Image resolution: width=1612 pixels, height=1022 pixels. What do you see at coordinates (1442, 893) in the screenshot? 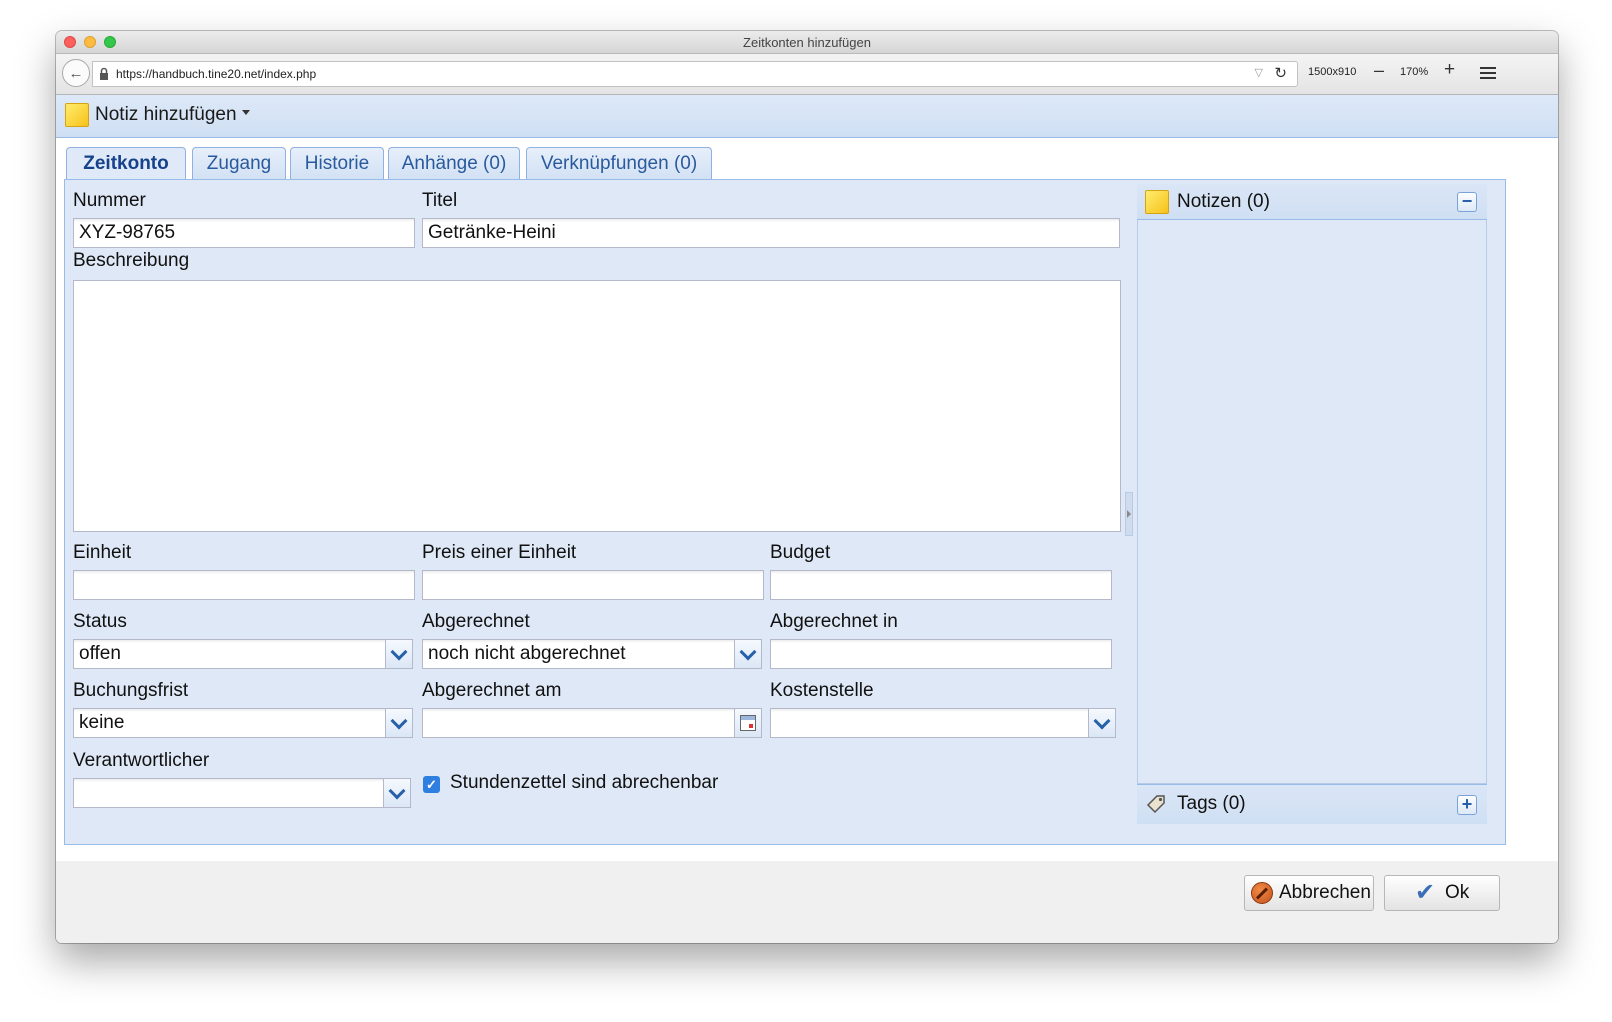
I see `ok-button: ✔ Ok` at bounding box center [1442, 893].